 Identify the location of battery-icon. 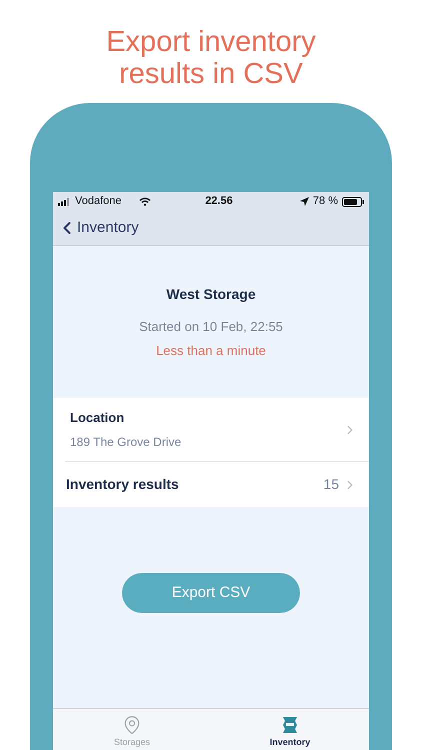
(353, 201).